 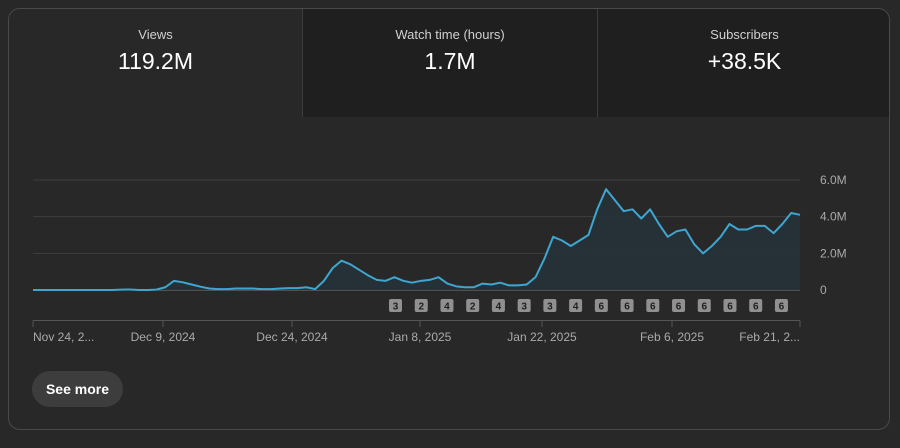 I want to click on tab-views: Views 119.2M, so click(x=156, y=63).